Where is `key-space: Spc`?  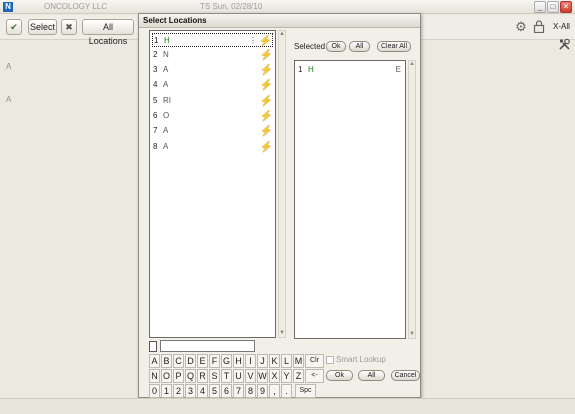 key-space: Spc is located at coordinates (305, 391).